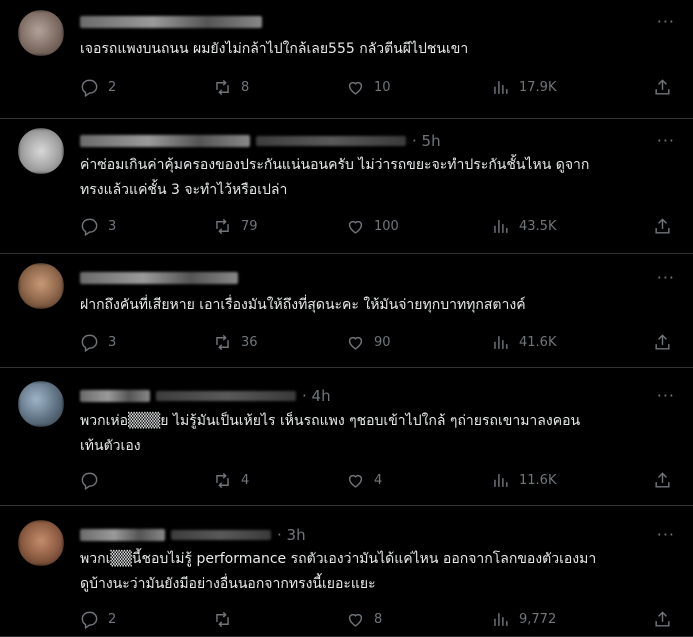  Describe the element at coordinates (291, 535) in the screenshot. I see `timestamp: · 3h` at that location.